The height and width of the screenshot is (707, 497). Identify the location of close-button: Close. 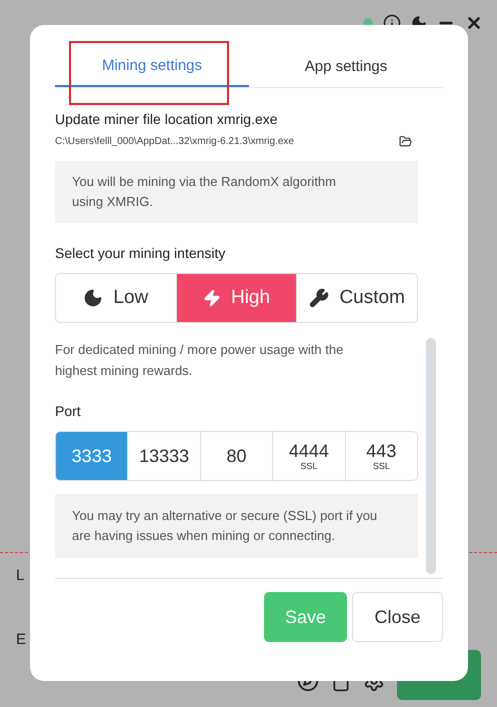
(397, 617).